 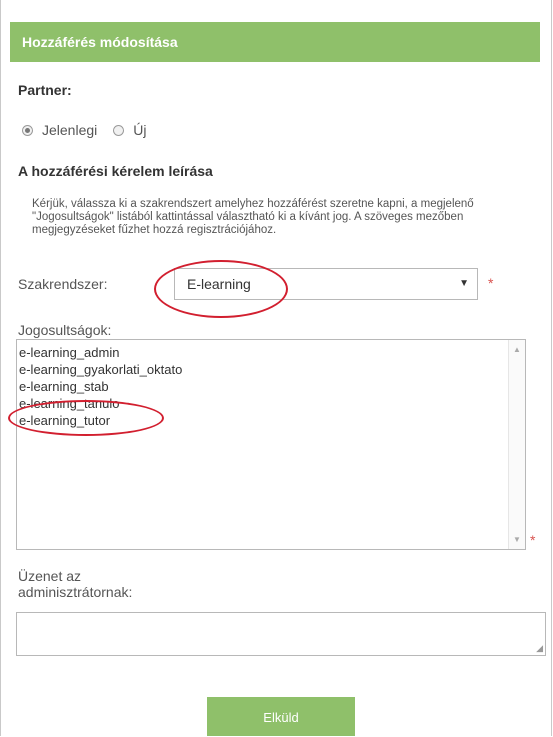 What do you see at coordinates (27, 130) in the screenshot?
I see `radio-current` at bounding box center [27, 130].